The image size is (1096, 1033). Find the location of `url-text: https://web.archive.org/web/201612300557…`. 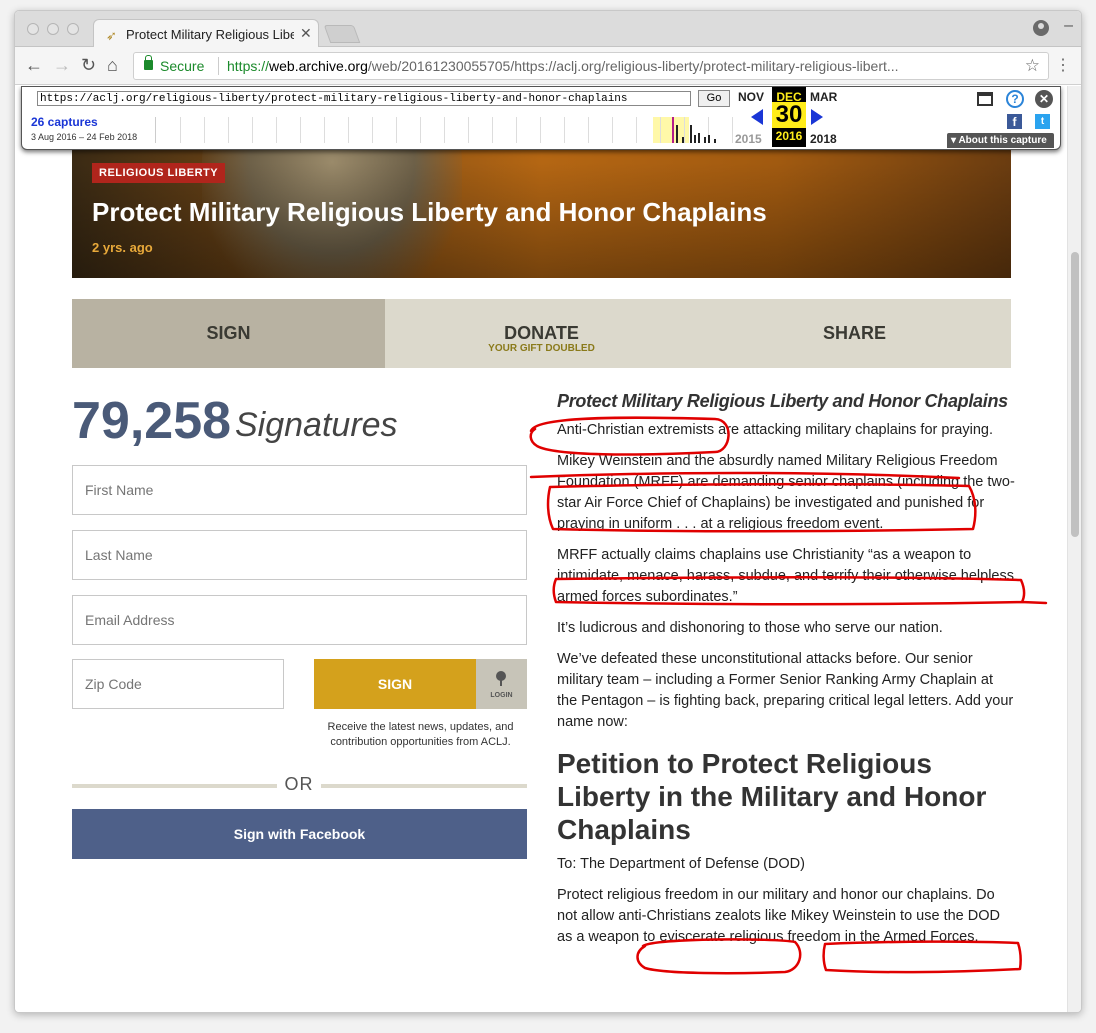

url-text: https://web.archive.org/web/201612300557… is located at coordinates (627, 66).